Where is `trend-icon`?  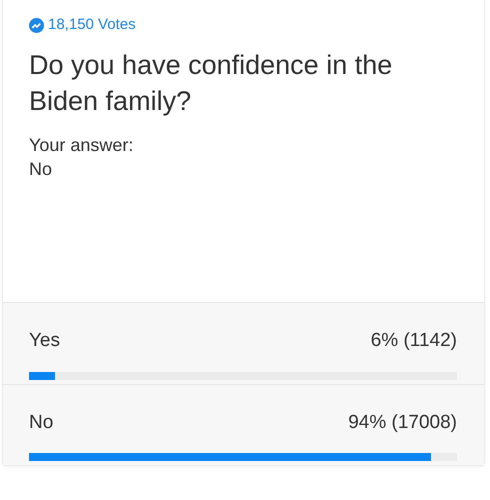 trend-icon is located at coordinates (36, 25).